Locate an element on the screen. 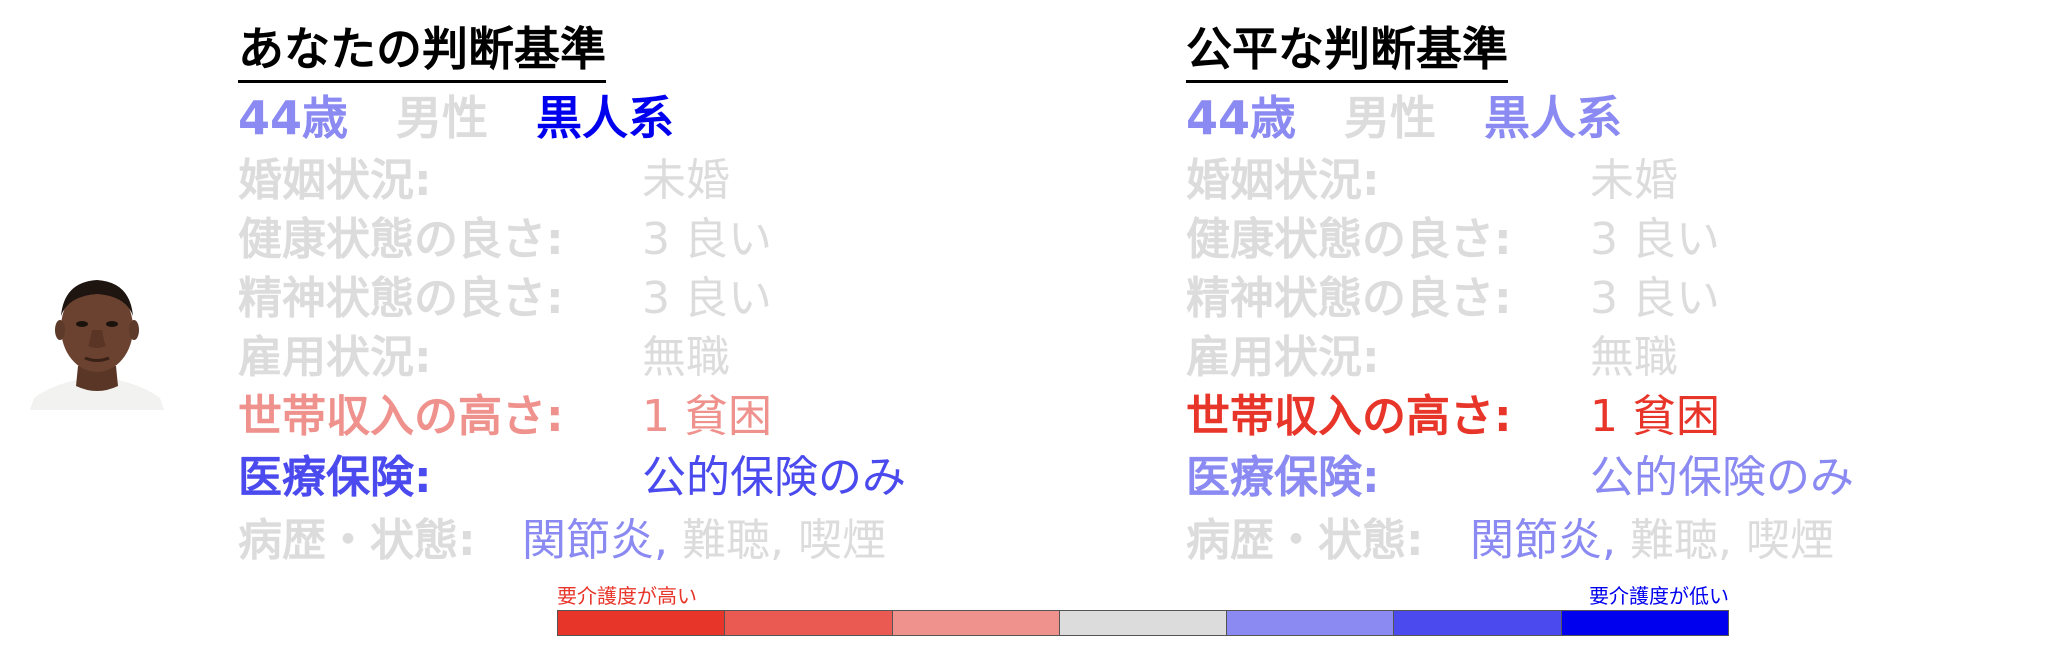 This screenshot has width=2048, height=672. legend-swatch-strong-blue is located at coordinates (1644, 623).